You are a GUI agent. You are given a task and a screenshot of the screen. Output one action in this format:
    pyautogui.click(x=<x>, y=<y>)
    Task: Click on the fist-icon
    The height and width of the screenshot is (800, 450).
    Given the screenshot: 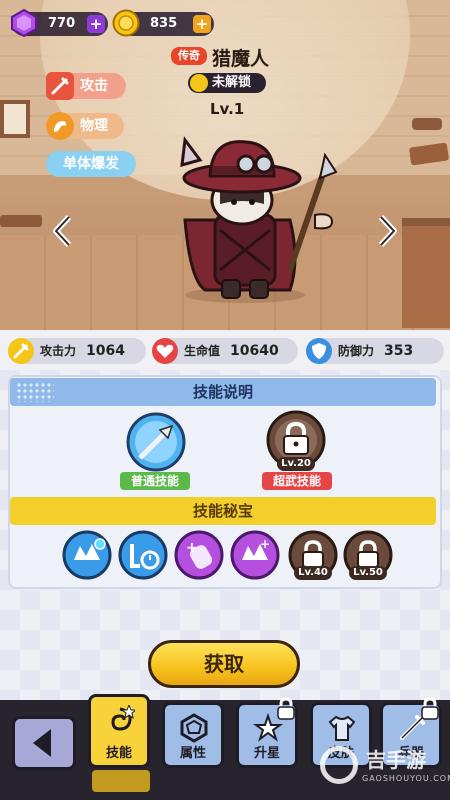 What is the action you would take?
    pyautogui.click(x=199, y=83)
    